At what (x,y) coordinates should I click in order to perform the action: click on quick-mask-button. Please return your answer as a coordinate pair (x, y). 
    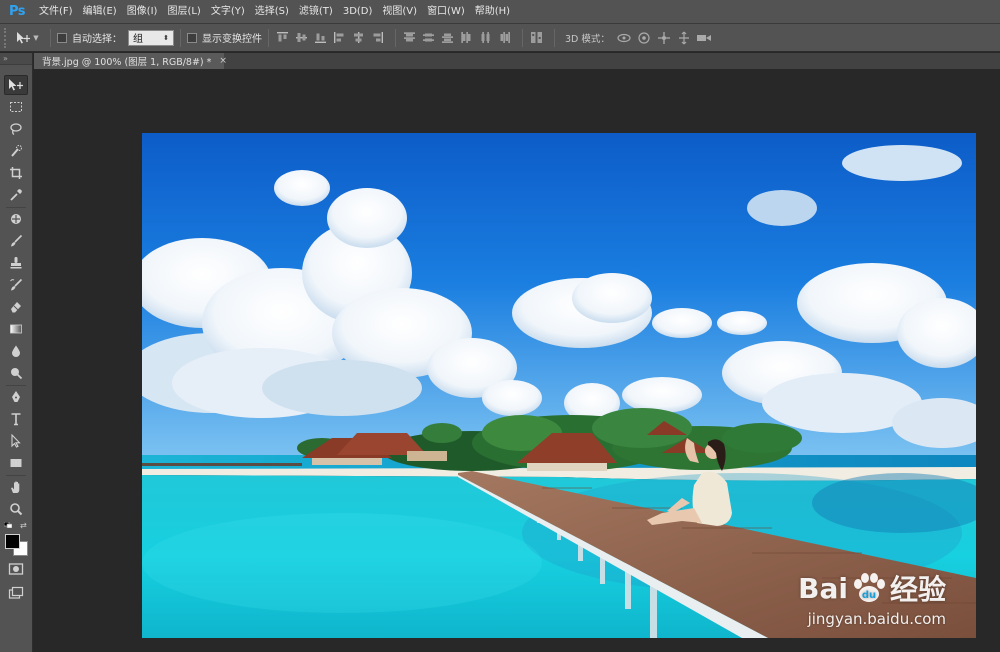
    Looking at the image, I should click on (16, 569).